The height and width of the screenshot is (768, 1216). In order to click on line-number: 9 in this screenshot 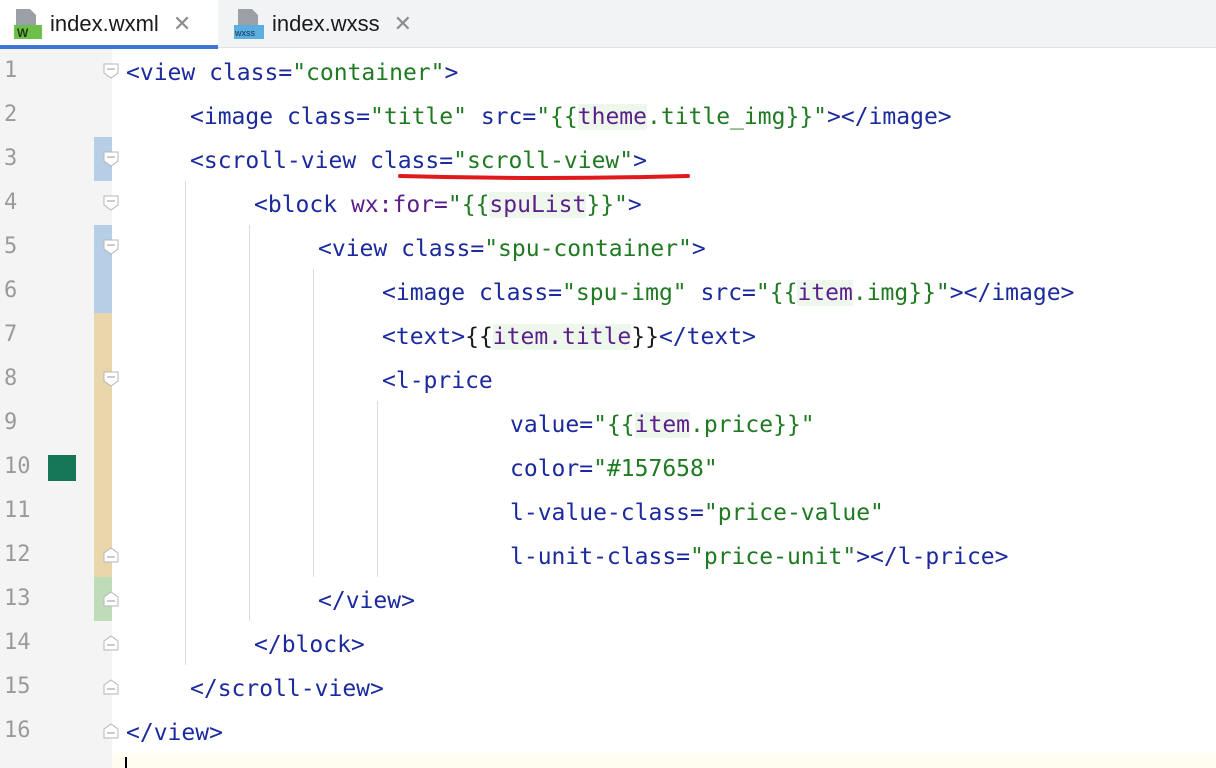, I will do `click(11, 422)`.